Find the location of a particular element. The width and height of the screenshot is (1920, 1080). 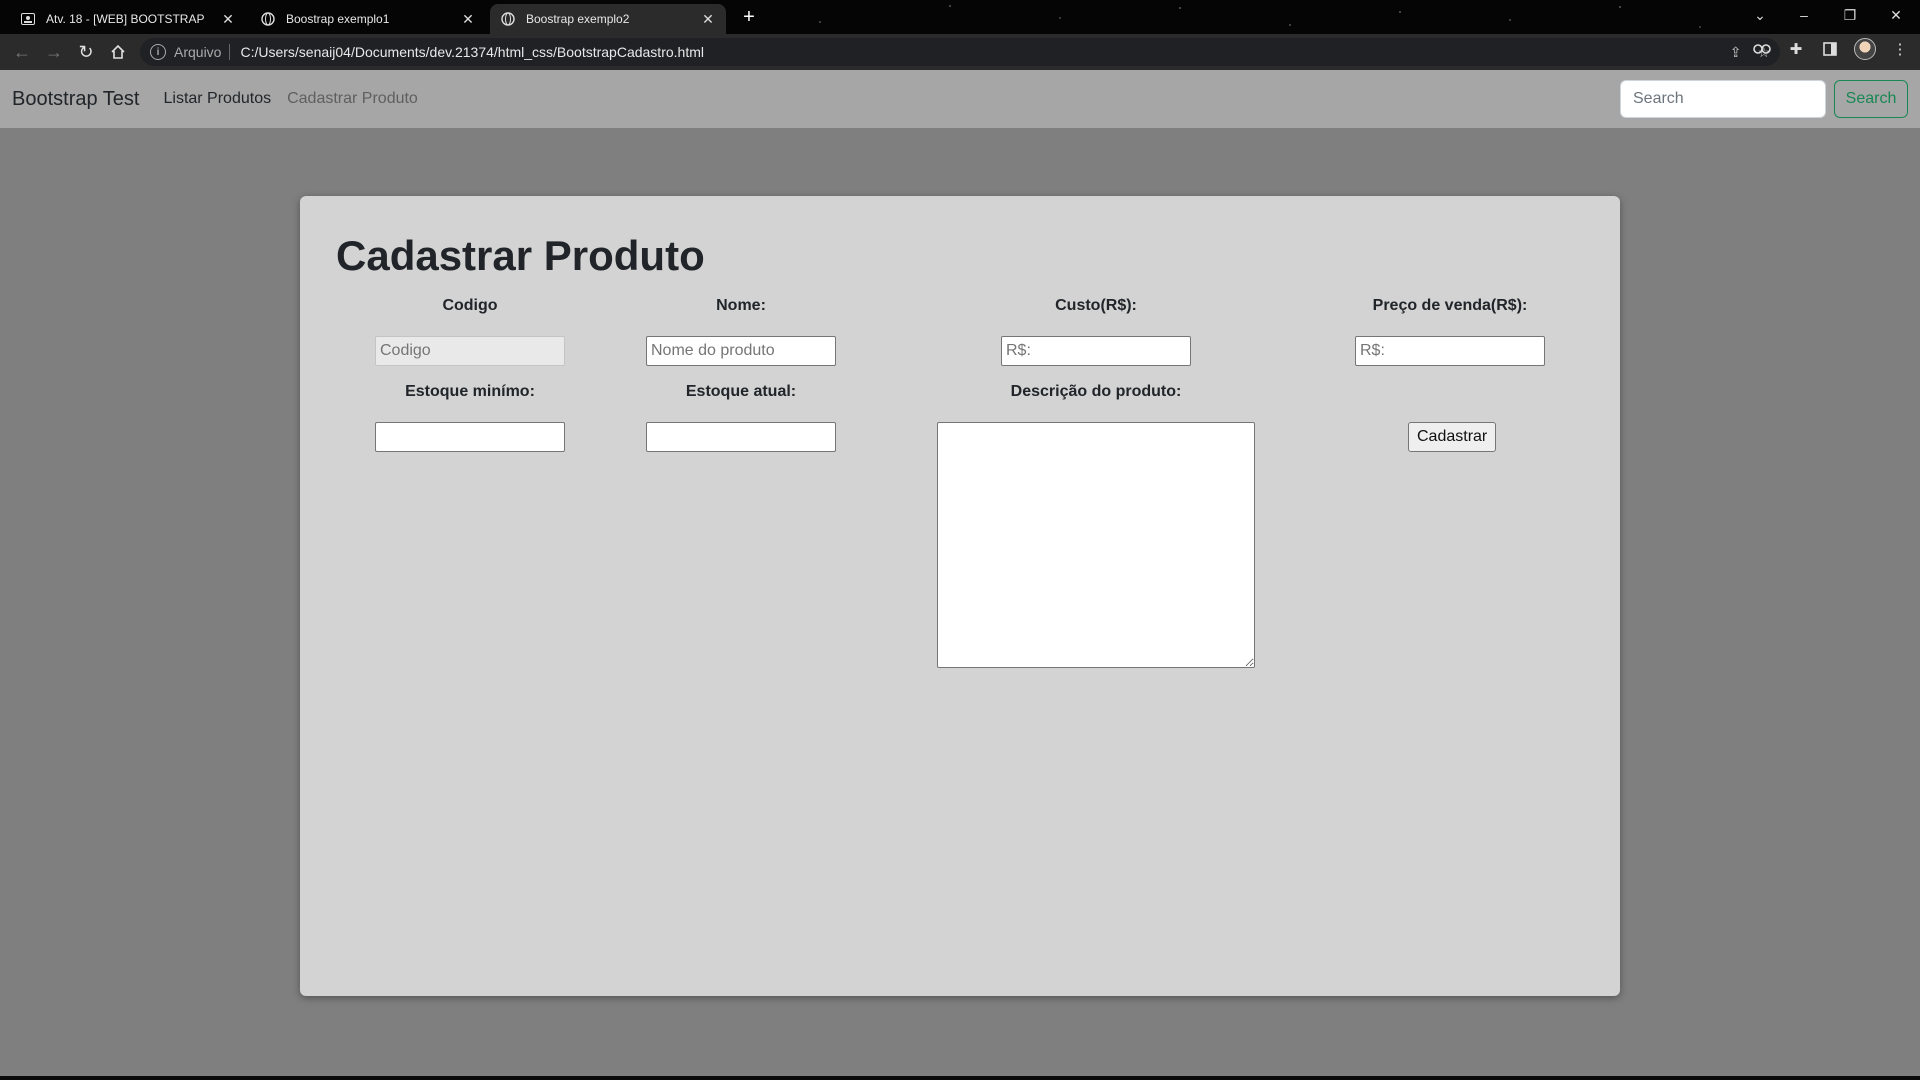

tab-title: Boostrap exemplo2 is located at coordinates (578, 19).